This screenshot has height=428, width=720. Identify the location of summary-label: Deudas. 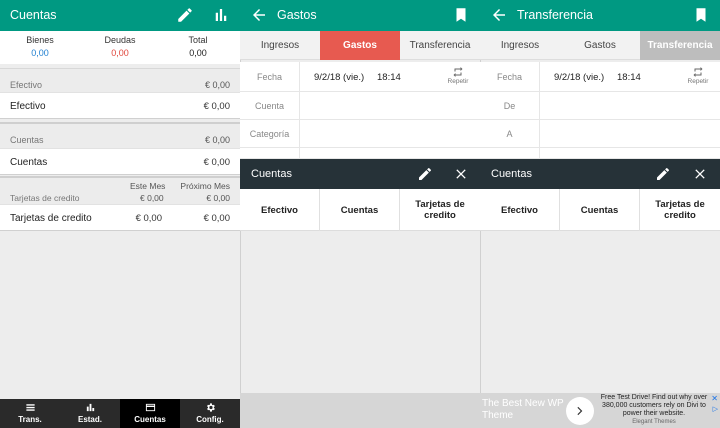
(120, 40).